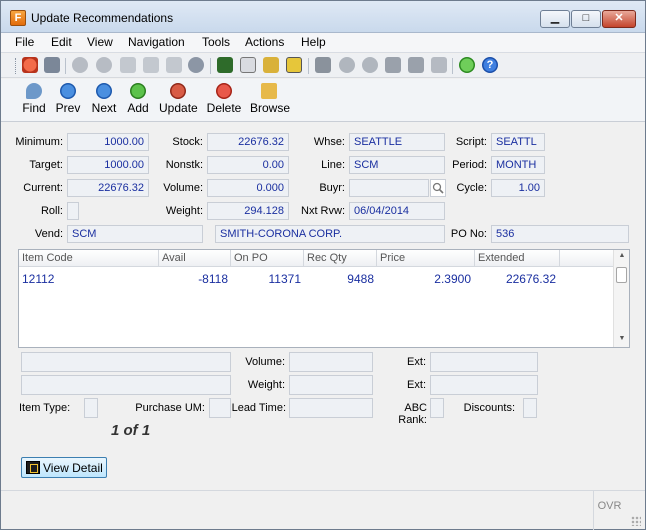  I want to click on find-icon, so click(196, 65).